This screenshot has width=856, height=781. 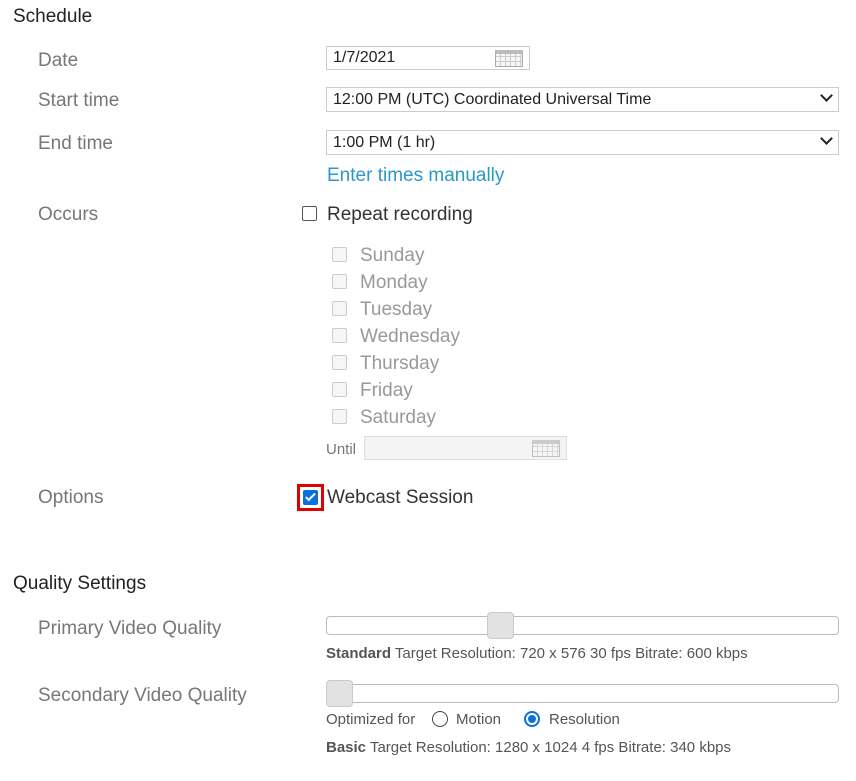 I want to click on secondary-slider-thumb, so click(x=339, y=693).